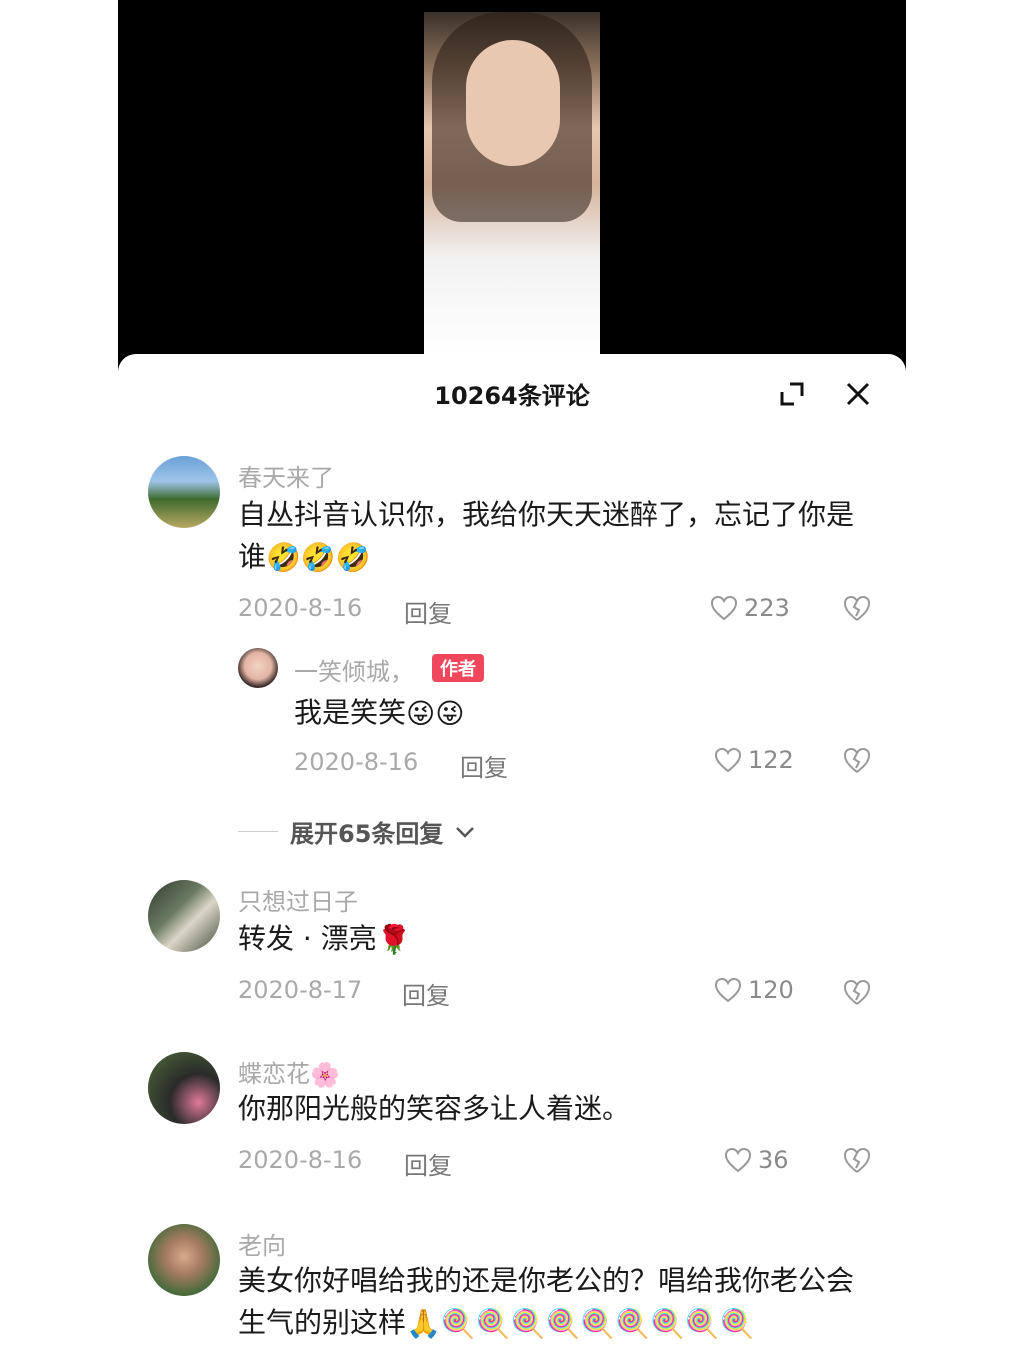  What do you see at coordinates (580, 1323) in the screenshot?
I see `emoji: 🙏🍭🍭🍭🍭🍭🍭🍭🍭🍭` at bounding box center [580, 1323].